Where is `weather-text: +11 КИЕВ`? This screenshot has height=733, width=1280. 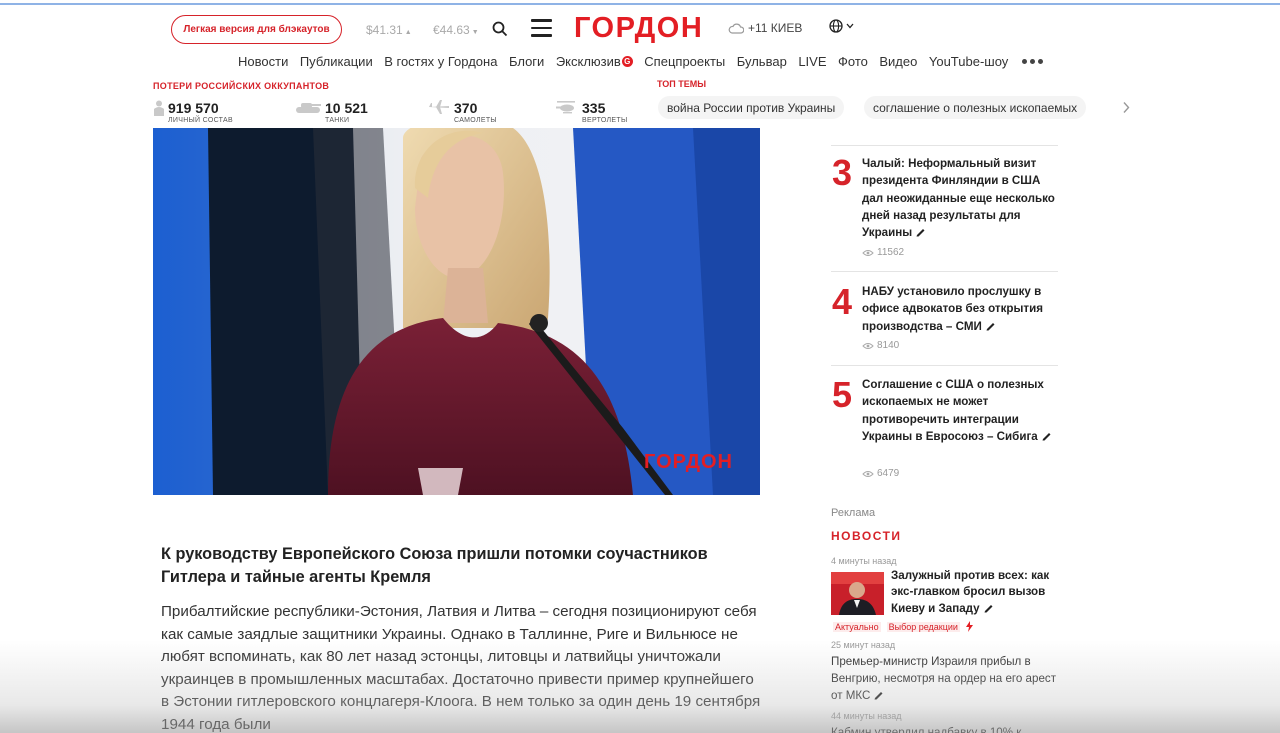 weather-text: +11 КИЕВ is located at coordinates (775, 28).